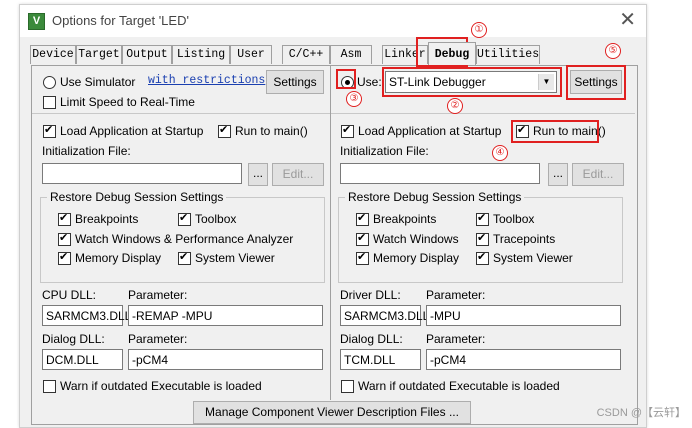 This screenshot has width=692, height=428. What do you see at coordinates (251, 54) in the screenshot?
I see `tab-user: User` at bounding box center [251, 54].